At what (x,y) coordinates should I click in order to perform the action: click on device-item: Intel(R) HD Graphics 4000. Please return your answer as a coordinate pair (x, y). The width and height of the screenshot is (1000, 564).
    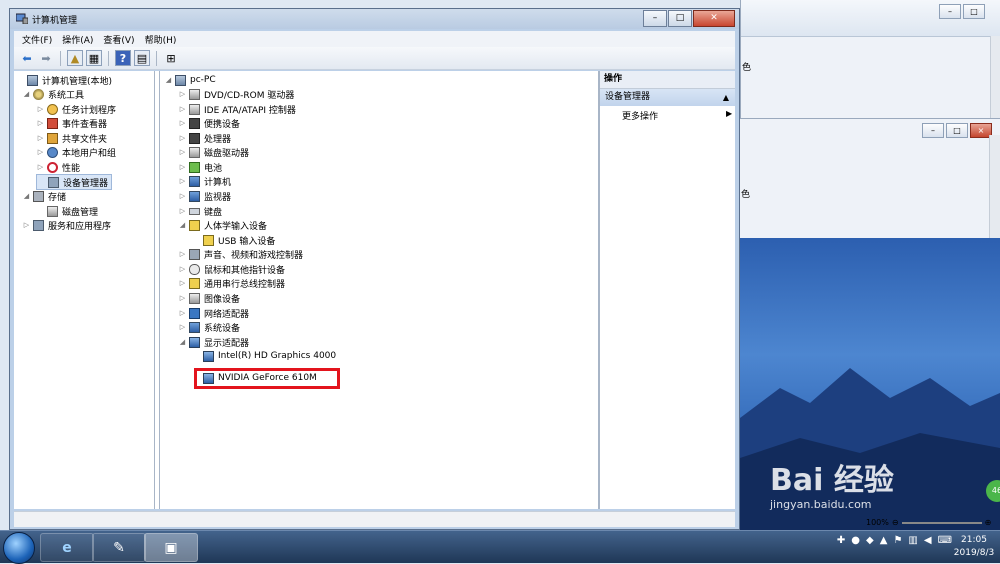
    Looking at the image, I should click on (264, 356).